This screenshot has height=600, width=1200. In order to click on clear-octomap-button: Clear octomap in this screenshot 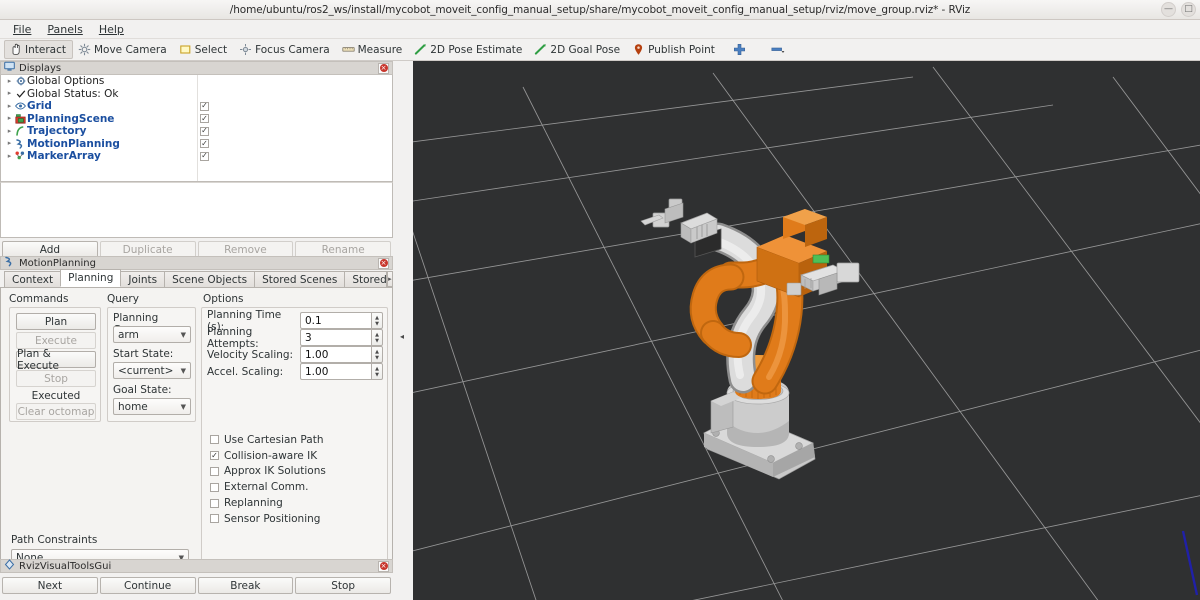, I will do `click(56, 411)`.